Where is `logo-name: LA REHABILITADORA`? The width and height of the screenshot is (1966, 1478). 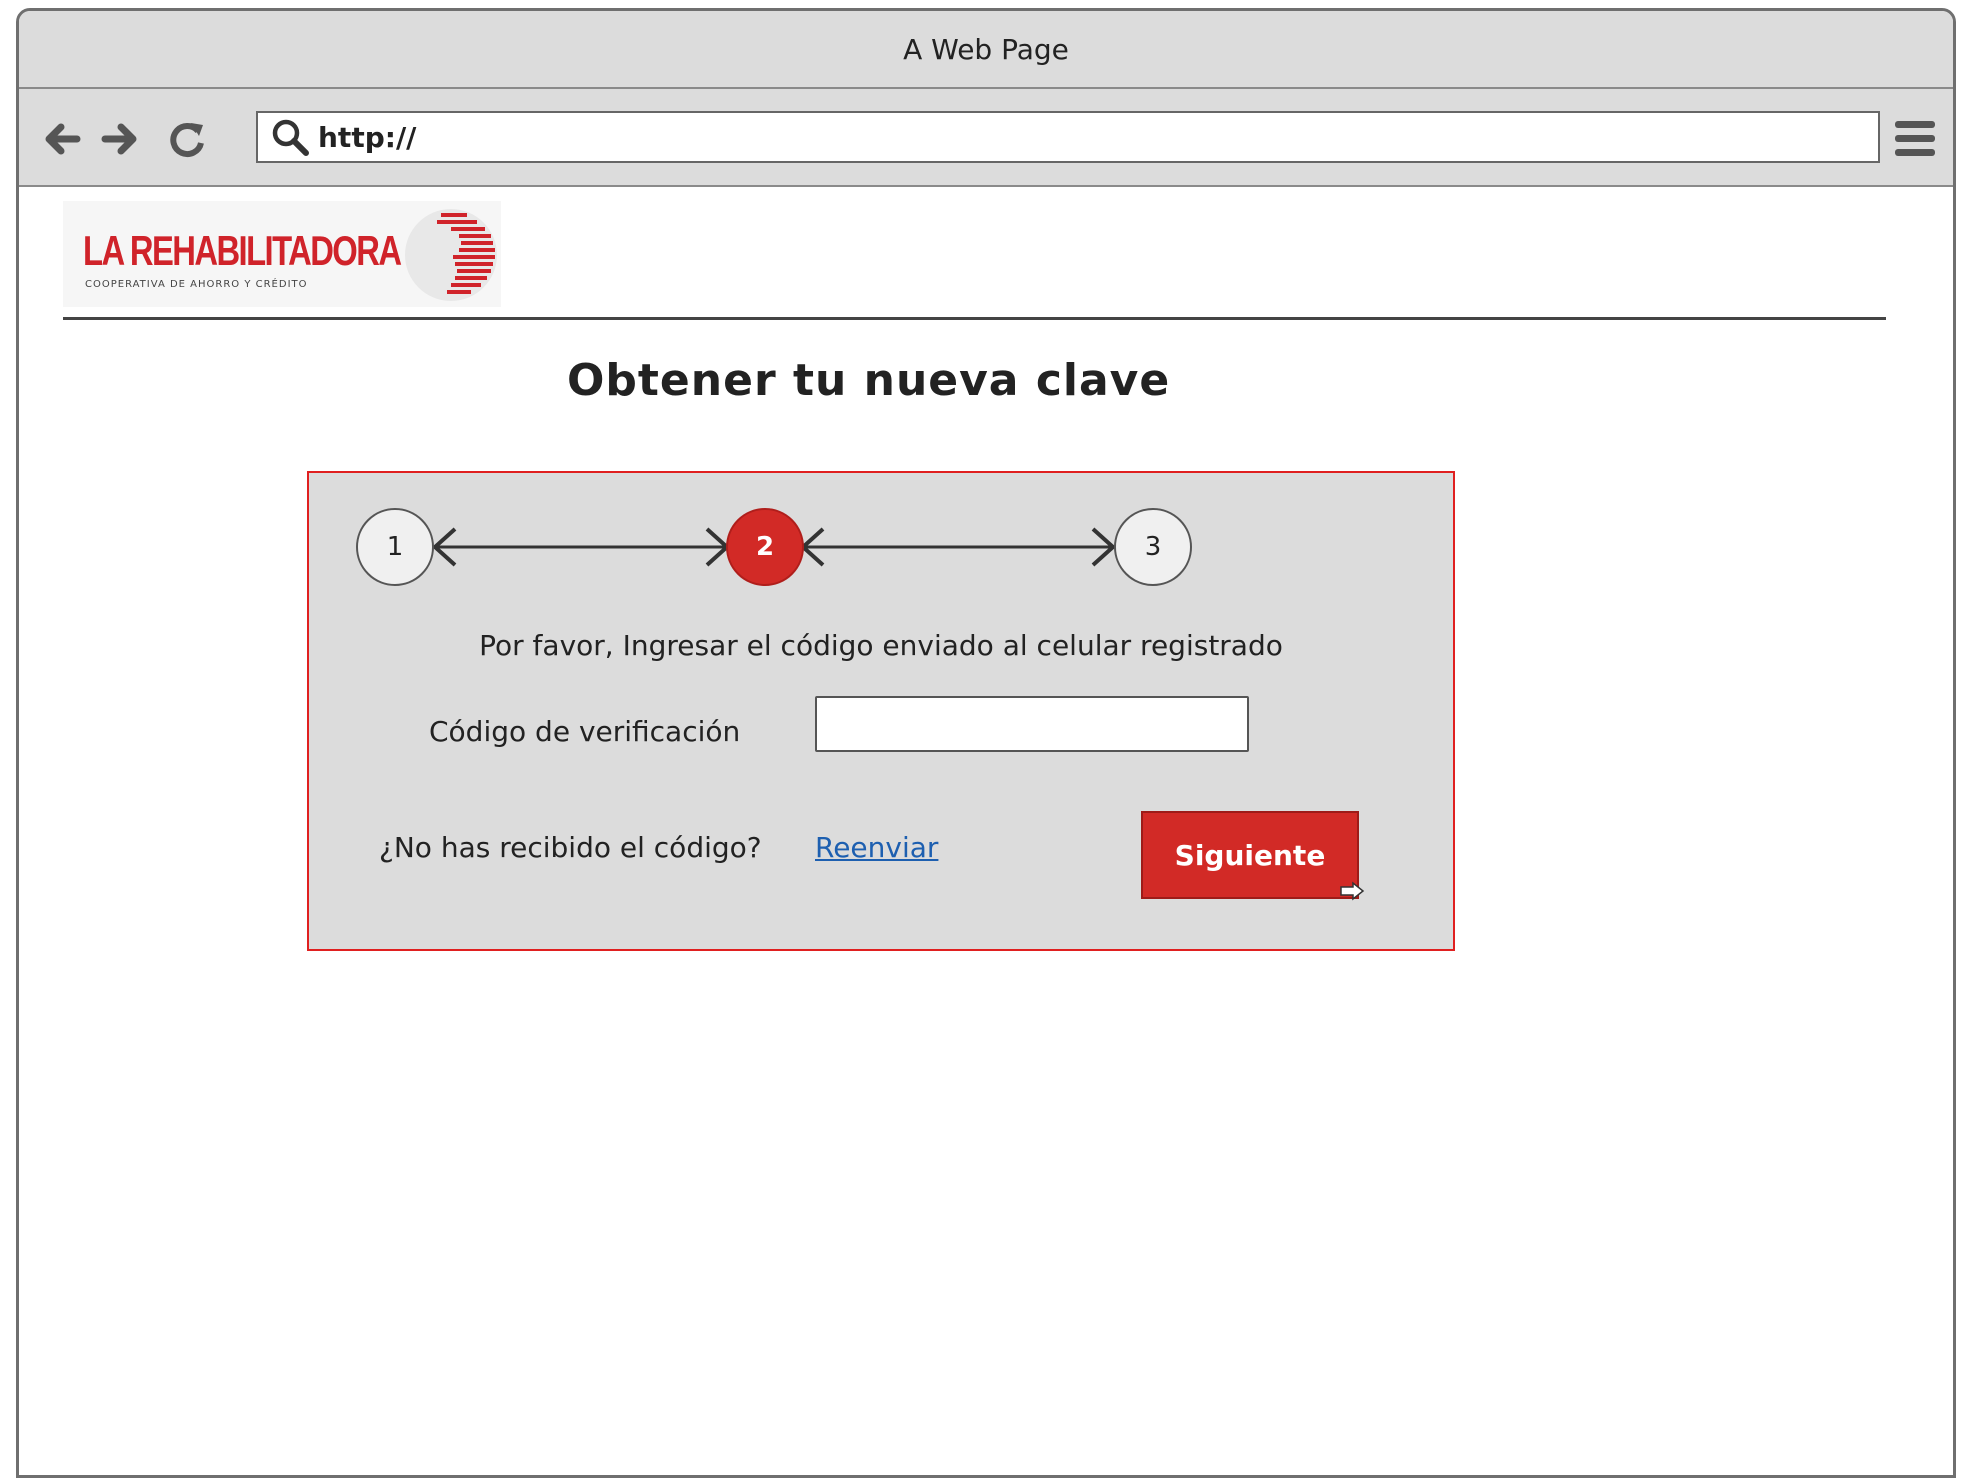
logo-name: LA REHABILITADORA is located at coordinates (242, 250).